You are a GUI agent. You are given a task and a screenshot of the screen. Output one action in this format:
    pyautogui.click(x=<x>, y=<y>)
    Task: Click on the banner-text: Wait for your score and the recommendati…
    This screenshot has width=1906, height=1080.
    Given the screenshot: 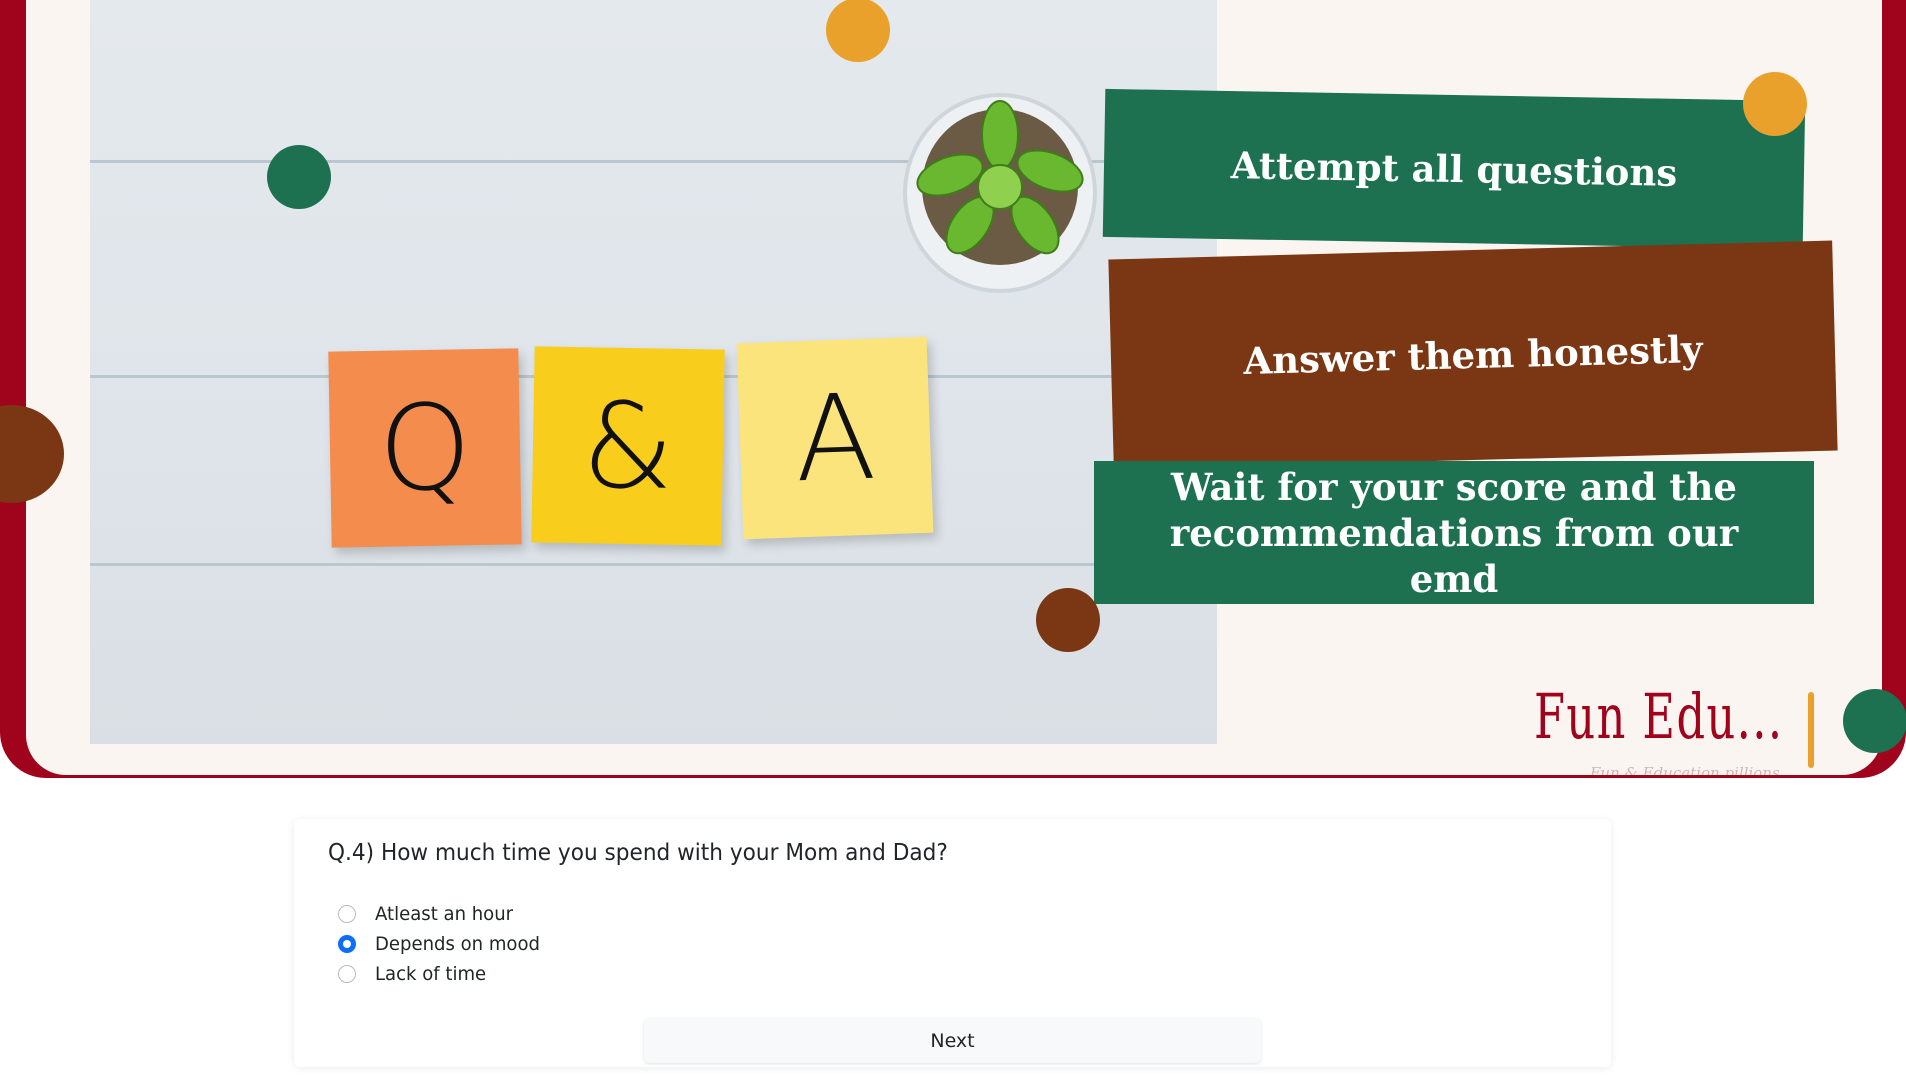 What is the action you would take?
    pyautogui.click(x=1454, y=532)
    